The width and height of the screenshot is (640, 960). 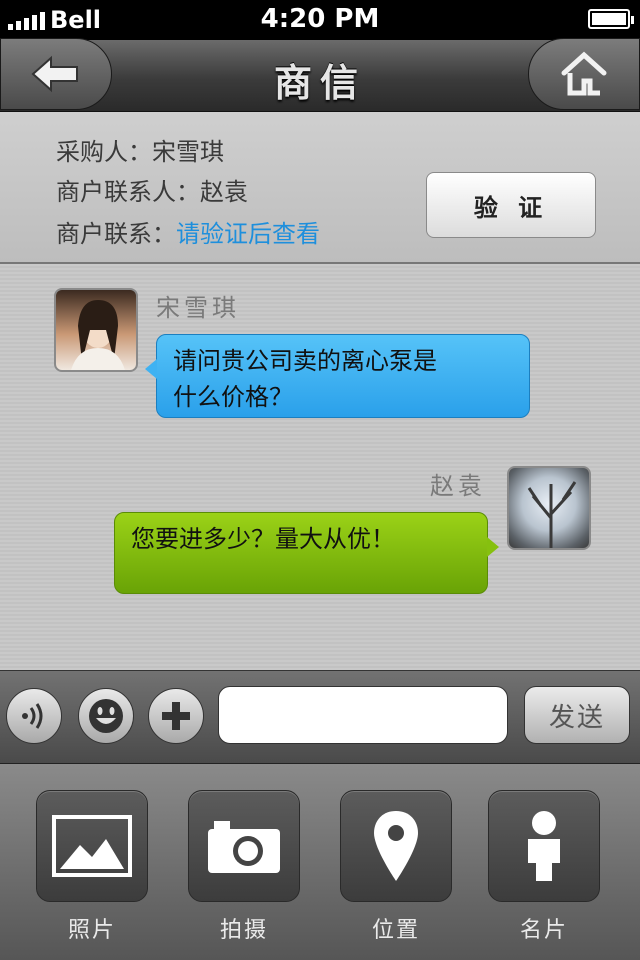 What do you see at coordinates (395, 930) in the screenshot?
I see `location-label: 位置` at bounding box center [395, 930].